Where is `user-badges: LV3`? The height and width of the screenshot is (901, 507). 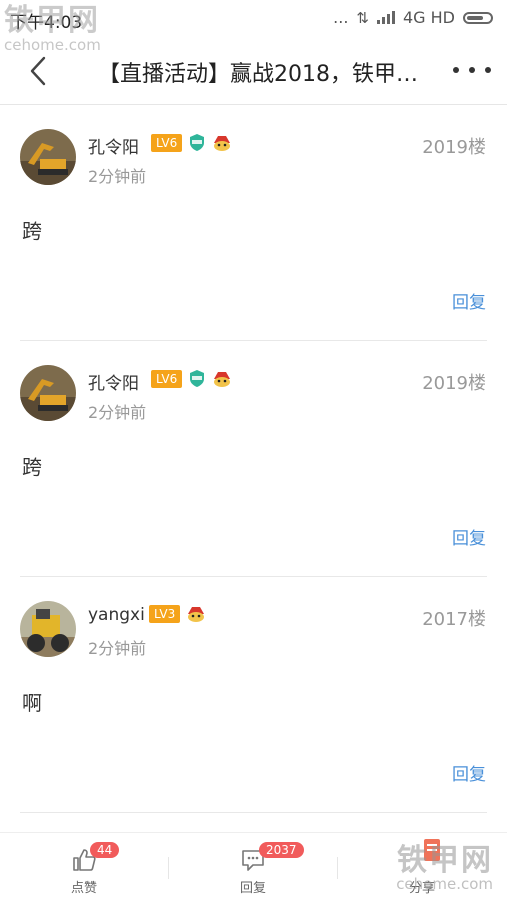 user-badges: LV3 is located at coordinates (177, 614).